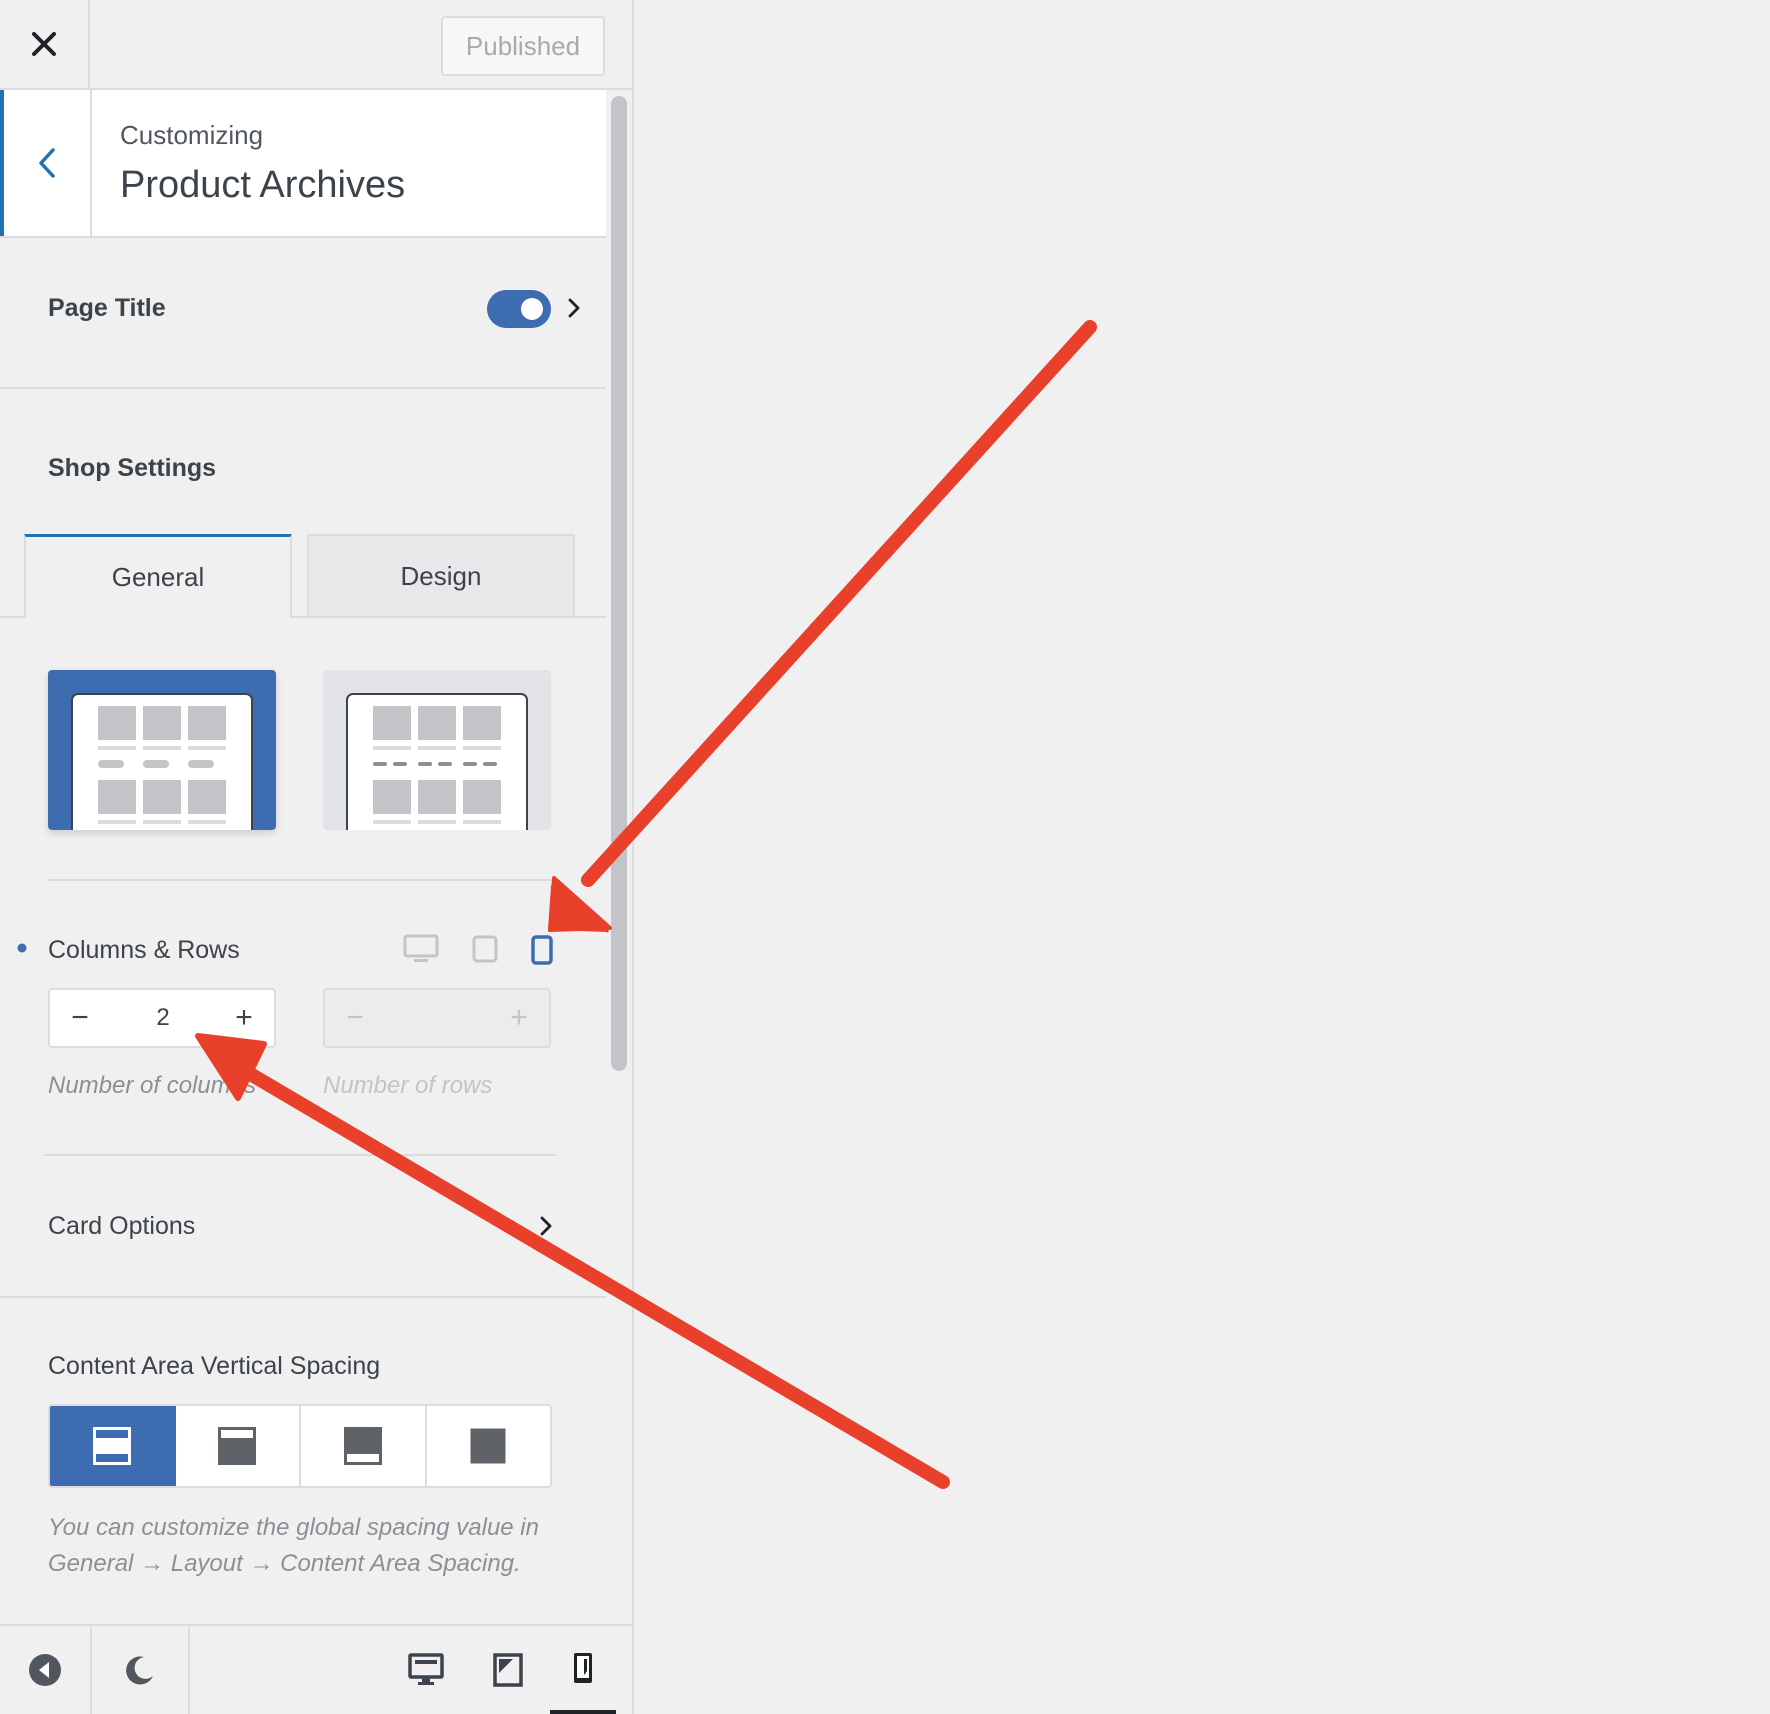 The width and height of the screenshot is (1770, 1714). I want to click on columns-stepper: − 2 +, so click(162, 1018).